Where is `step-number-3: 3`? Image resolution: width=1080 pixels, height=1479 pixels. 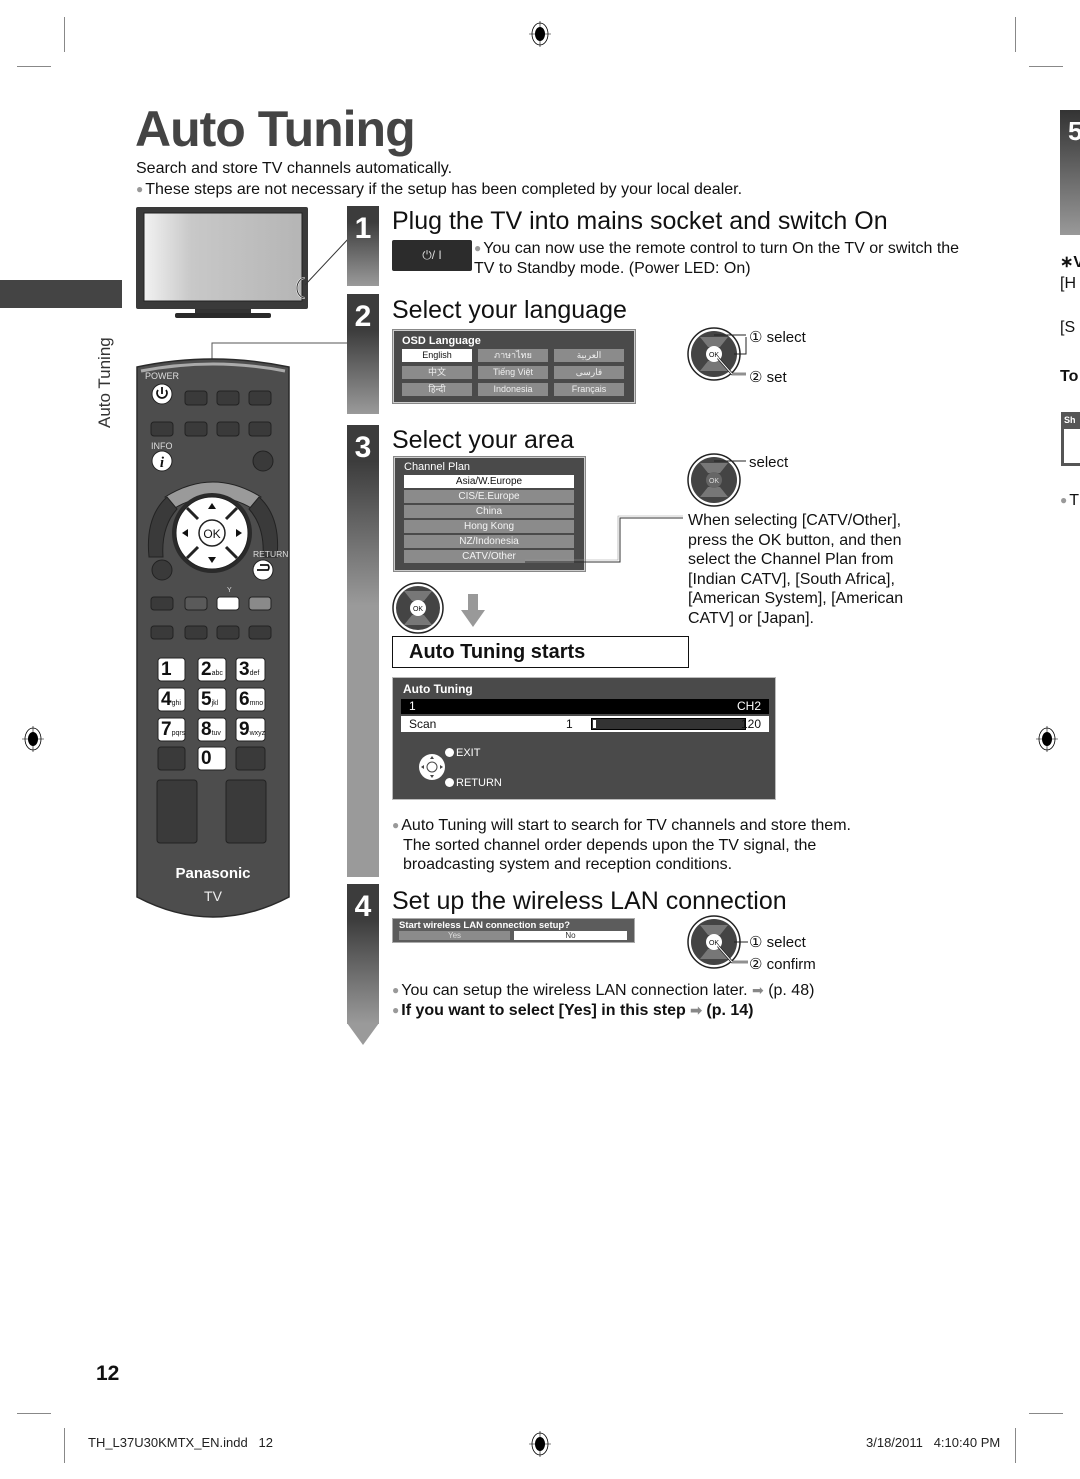
step-number-3: 3 is located at coordinates (363, 651).